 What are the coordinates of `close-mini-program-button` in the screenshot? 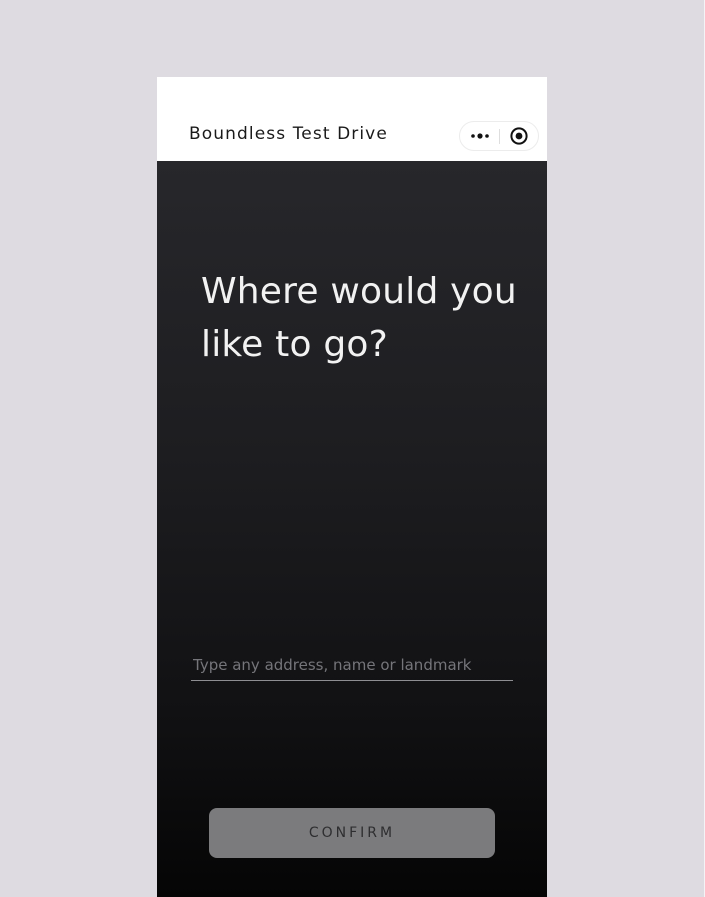 It's located at (519, 136).